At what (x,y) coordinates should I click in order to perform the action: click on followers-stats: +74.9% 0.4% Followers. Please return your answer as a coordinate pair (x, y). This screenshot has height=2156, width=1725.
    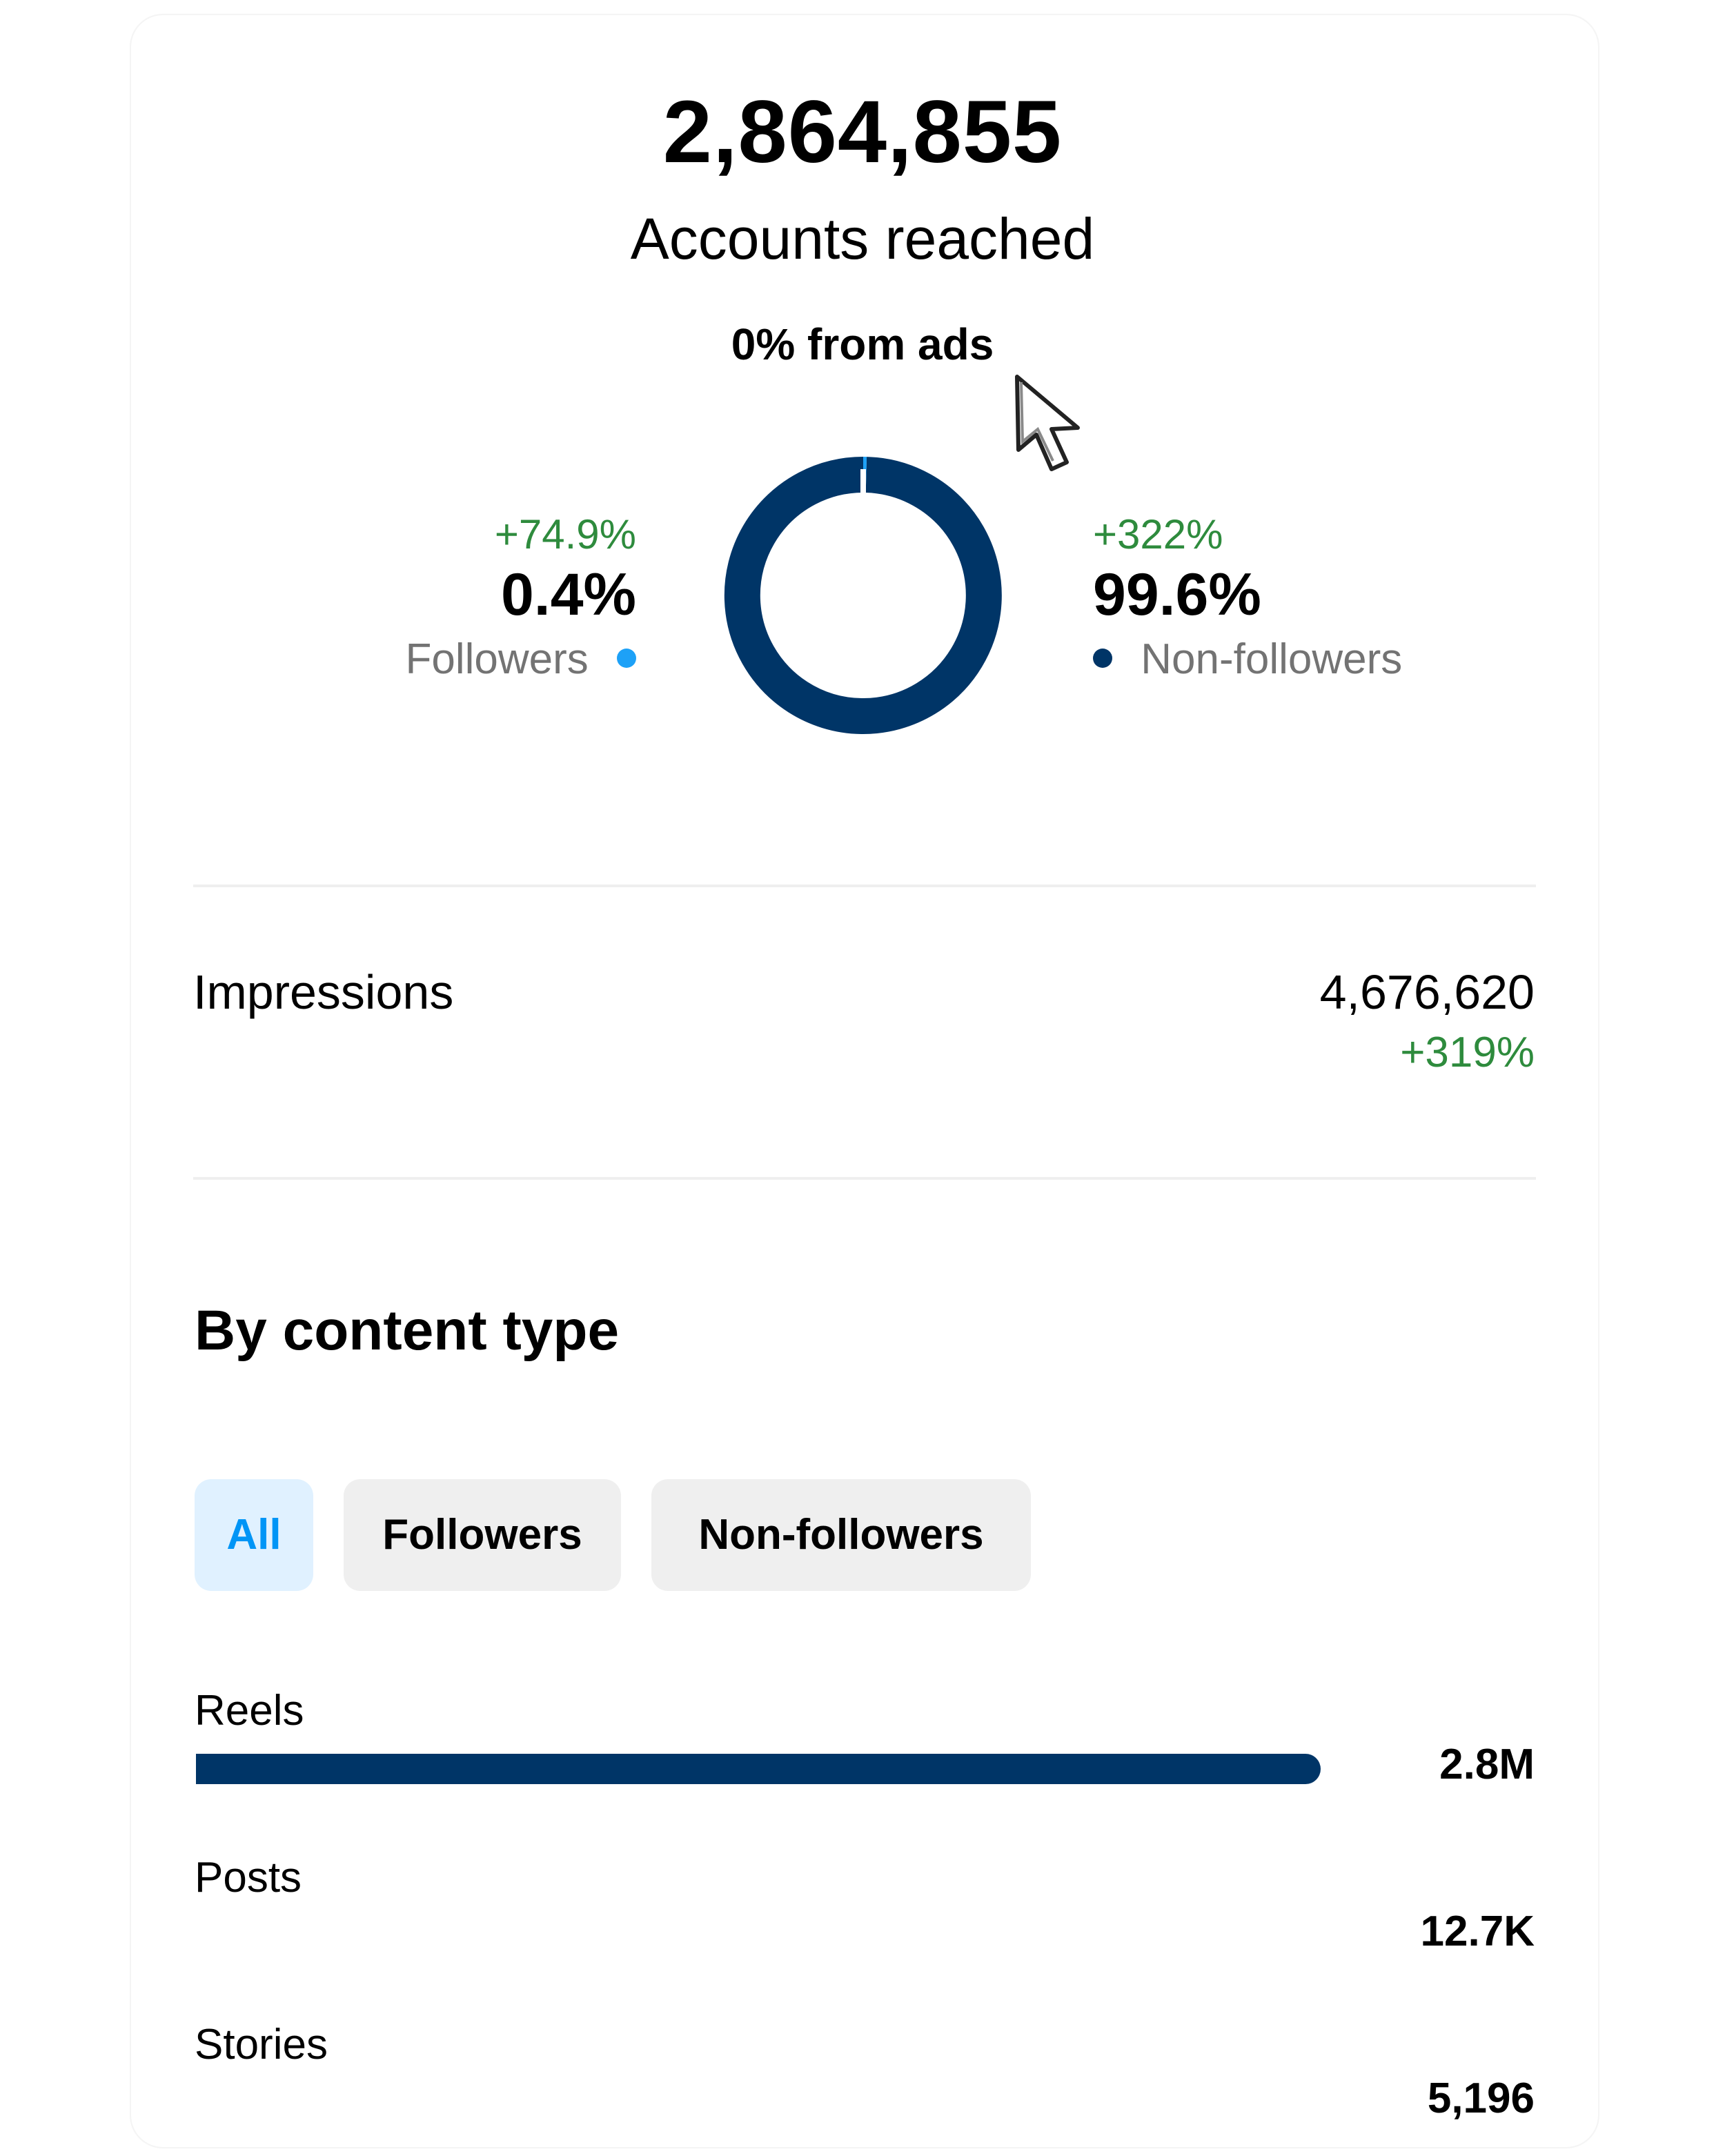
    Looking at the image, I should click on (520, 597).